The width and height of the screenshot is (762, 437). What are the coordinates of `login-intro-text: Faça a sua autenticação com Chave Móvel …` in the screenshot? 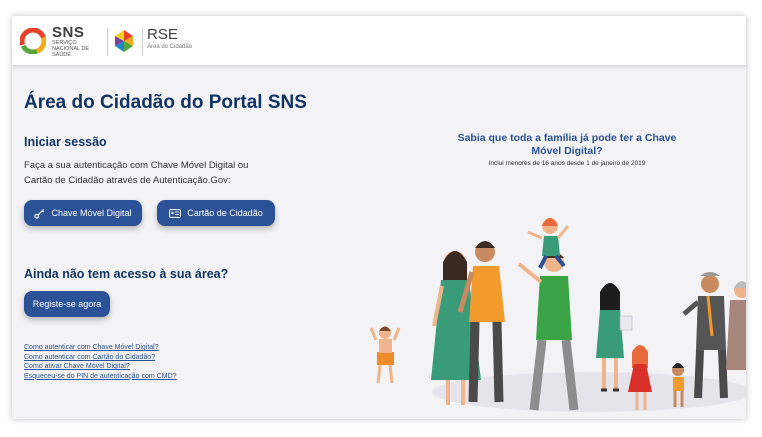 It's located at (136, 173).